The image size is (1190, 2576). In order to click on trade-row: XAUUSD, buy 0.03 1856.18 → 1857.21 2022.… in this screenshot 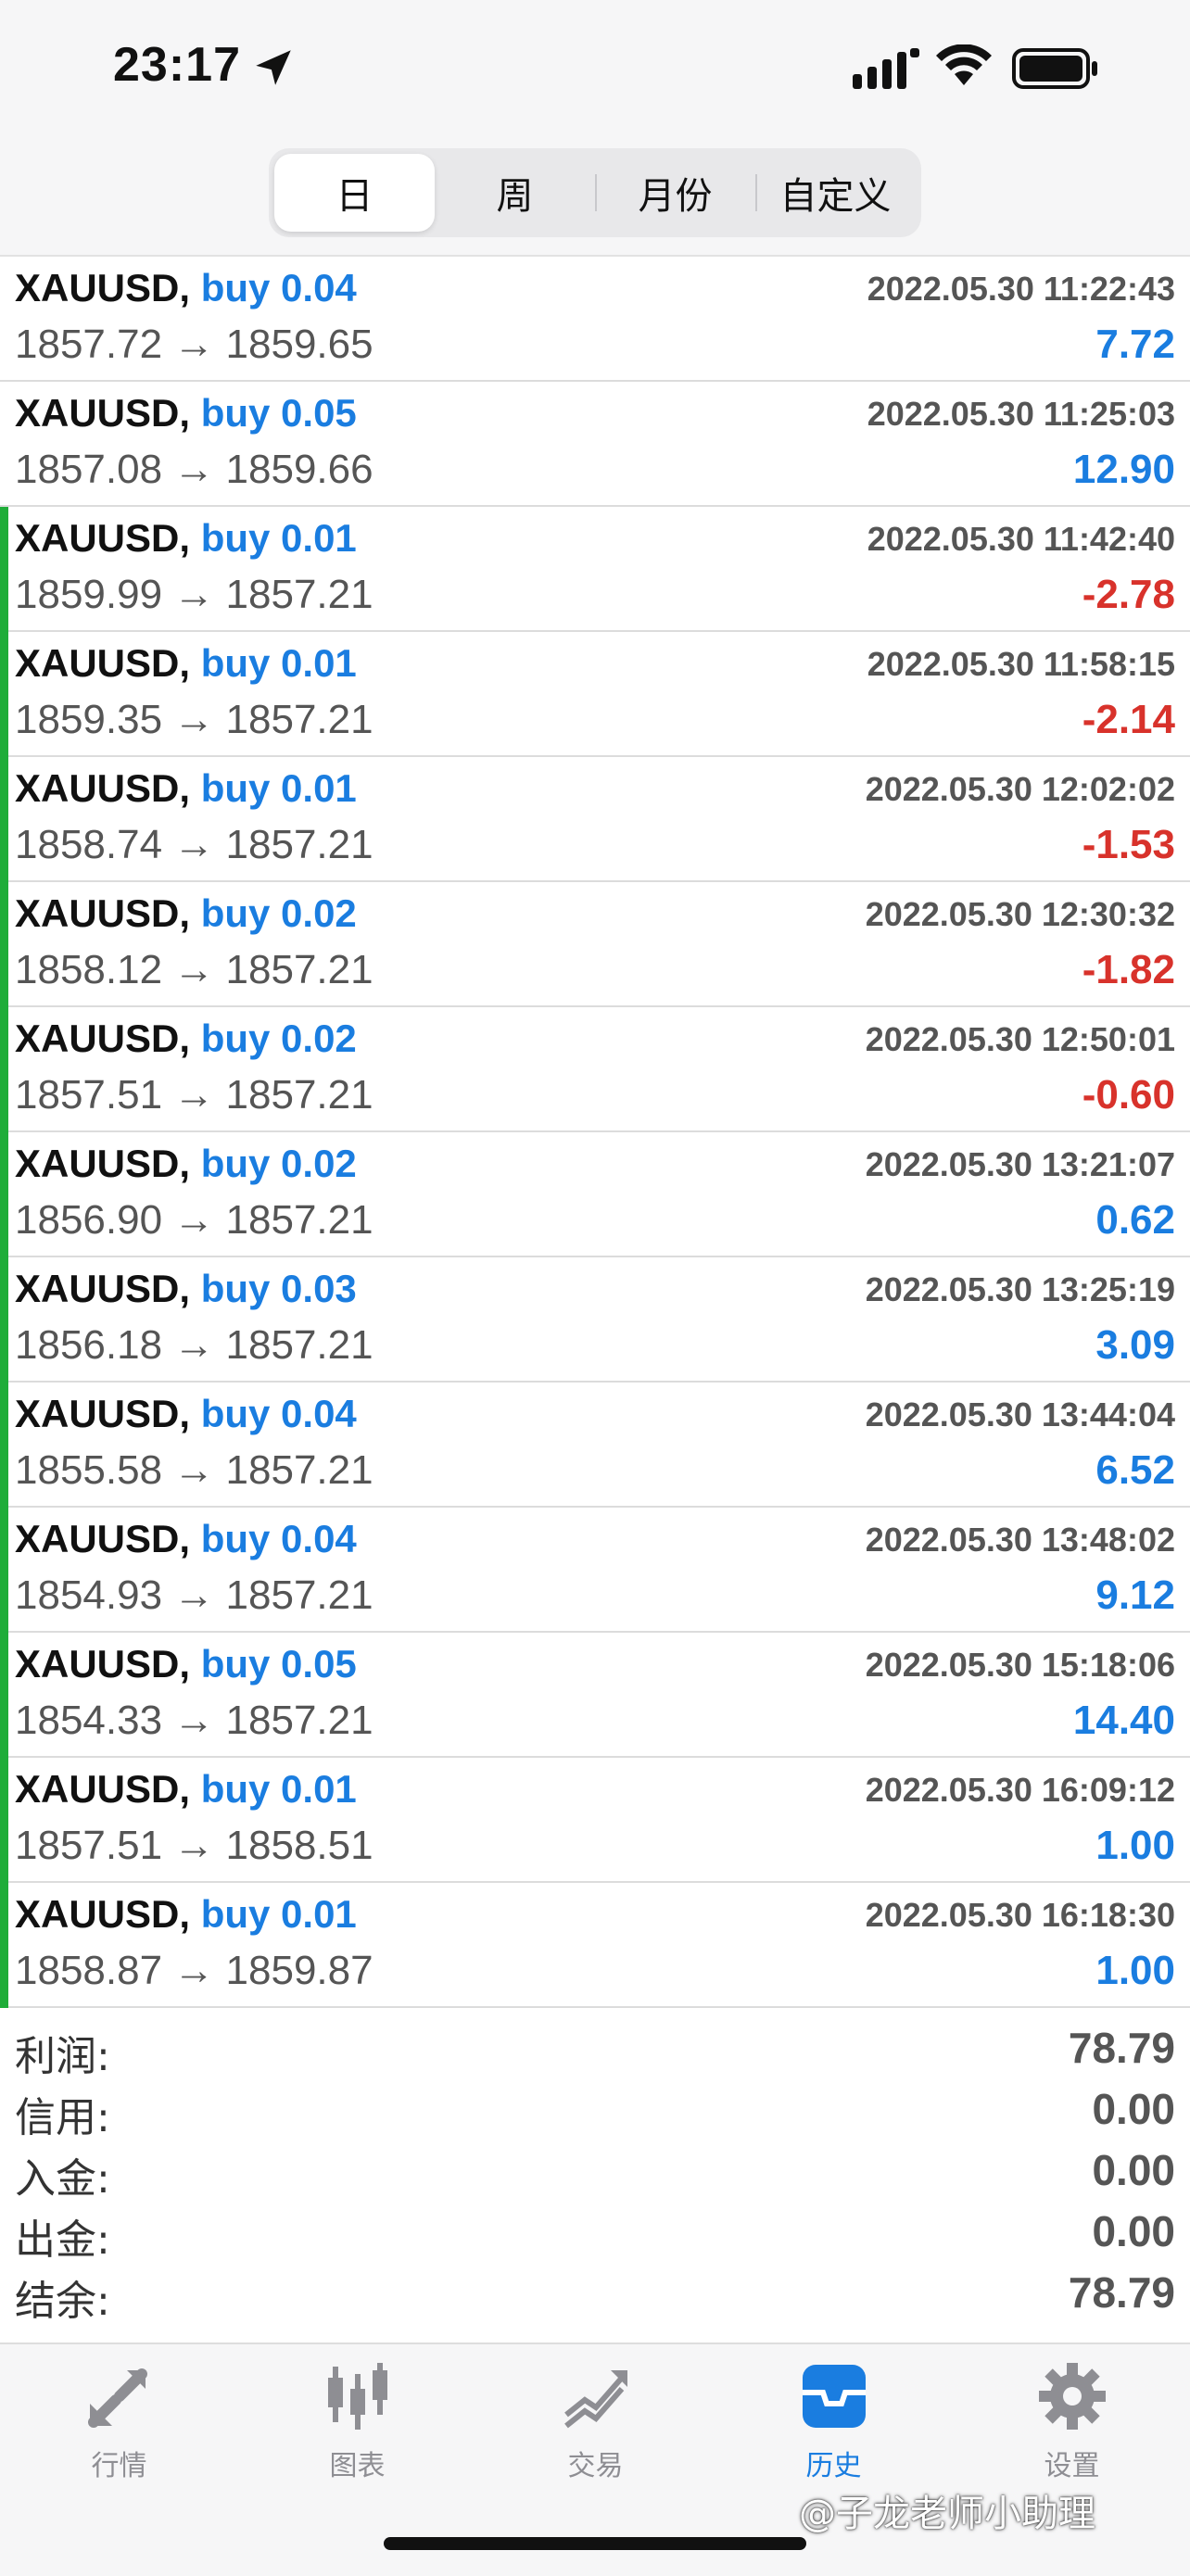, I will do `click(595, 1320)`.